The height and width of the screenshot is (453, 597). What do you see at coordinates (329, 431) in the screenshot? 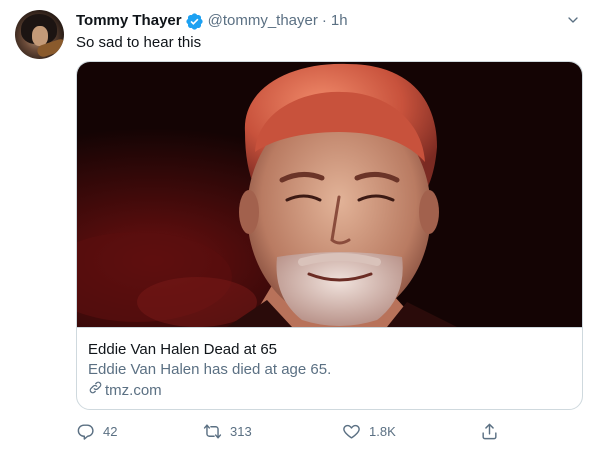
I see `action-bar: 42 313 1.8K` at bounding box center [329, 431].